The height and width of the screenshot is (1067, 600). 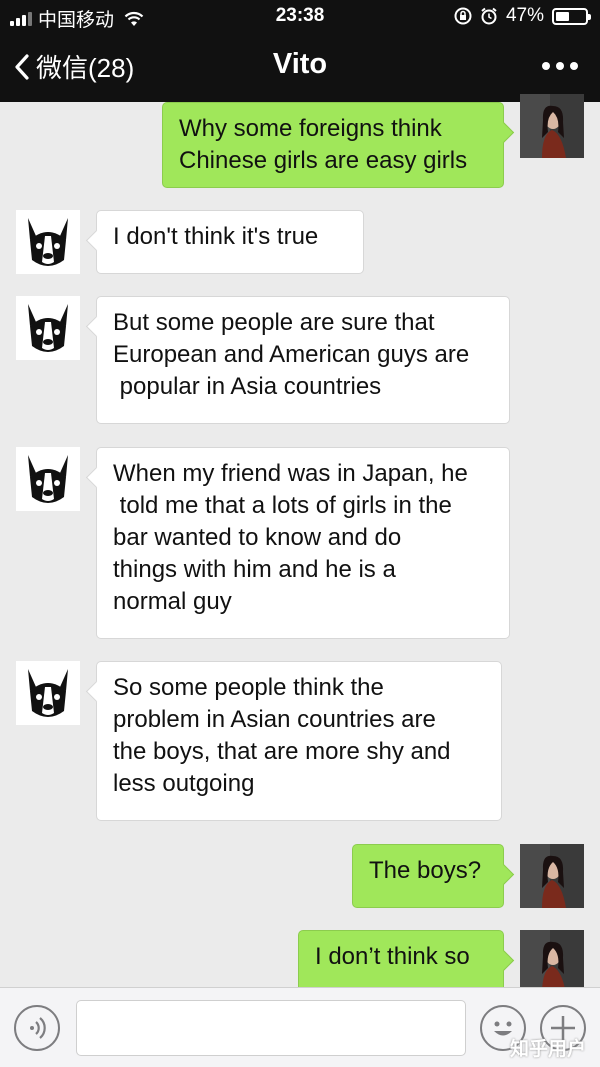 What do you see at coordinates (401, 962) in the screenshot?
I see `message-bubble-outgoing: I don’t think so` at bounding box center [401, 962].